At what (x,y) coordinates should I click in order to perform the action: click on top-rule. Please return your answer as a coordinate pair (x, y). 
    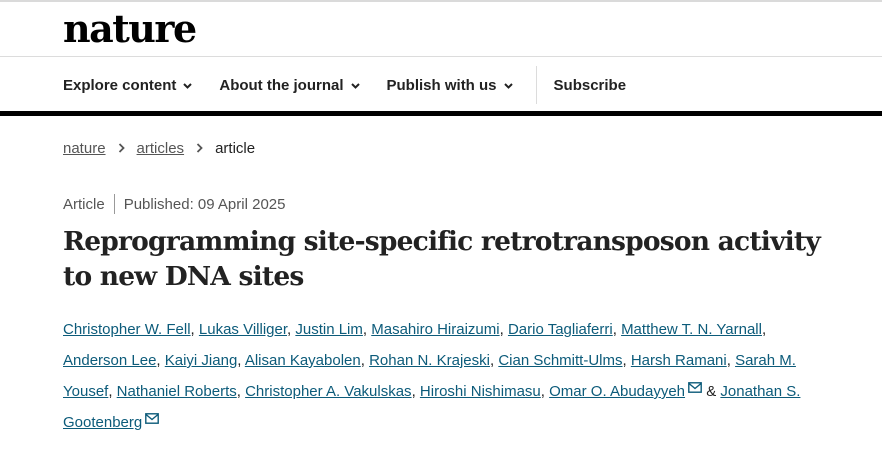
    Looking at the image, I should click on (441, 1).